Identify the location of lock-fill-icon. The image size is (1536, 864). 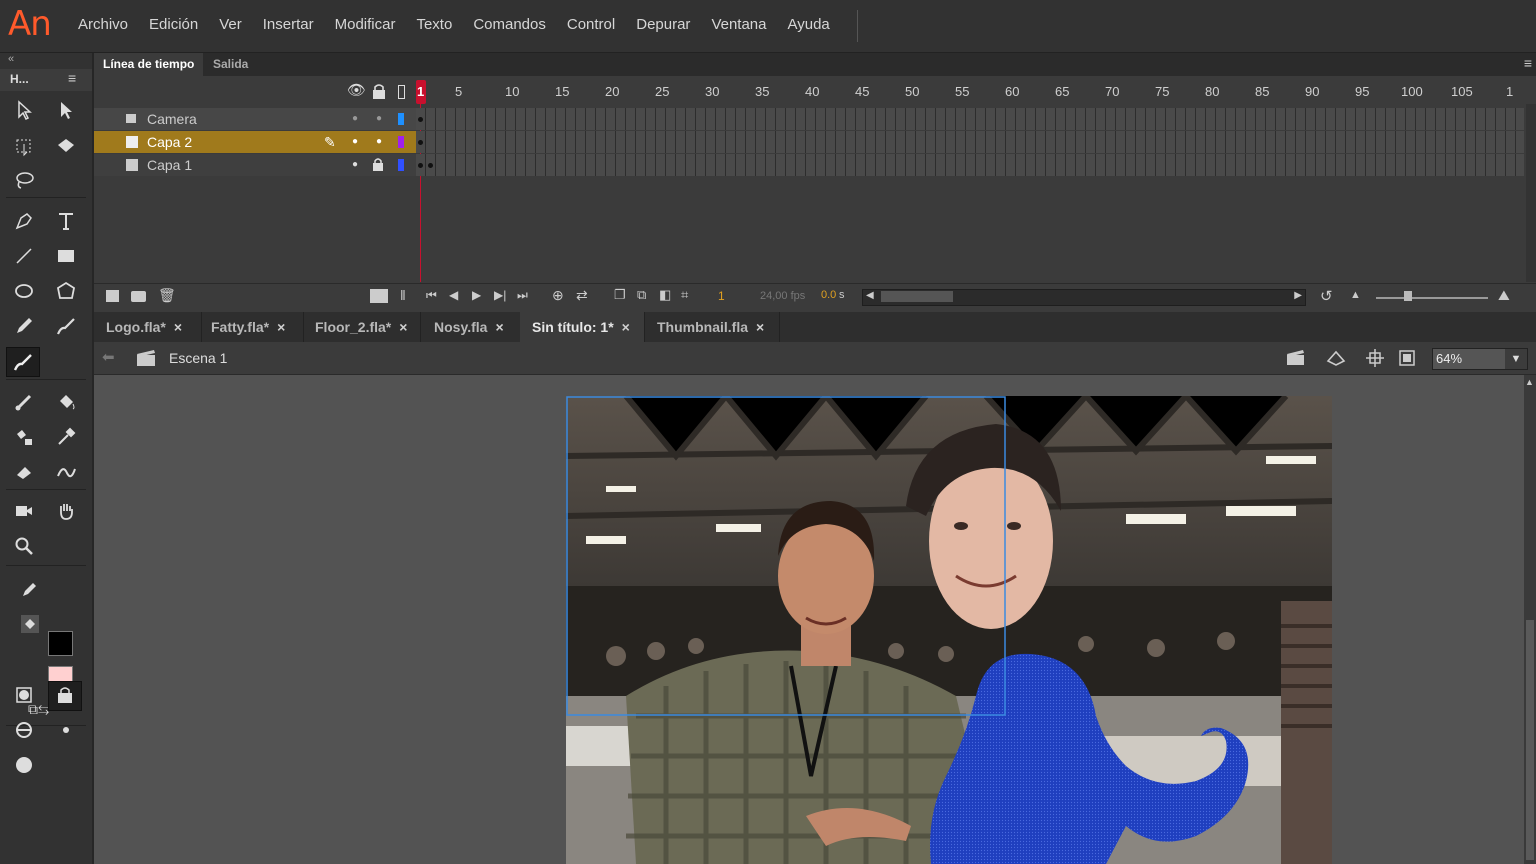
(65, 696).